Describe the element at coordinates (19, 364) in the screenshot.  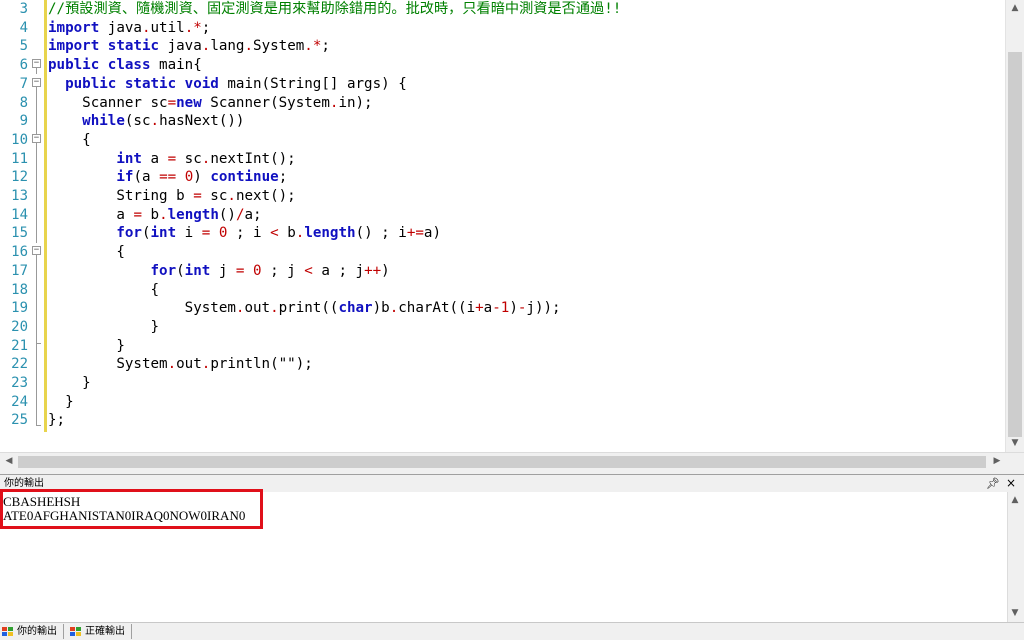
I see `line-number: 22` at that location.